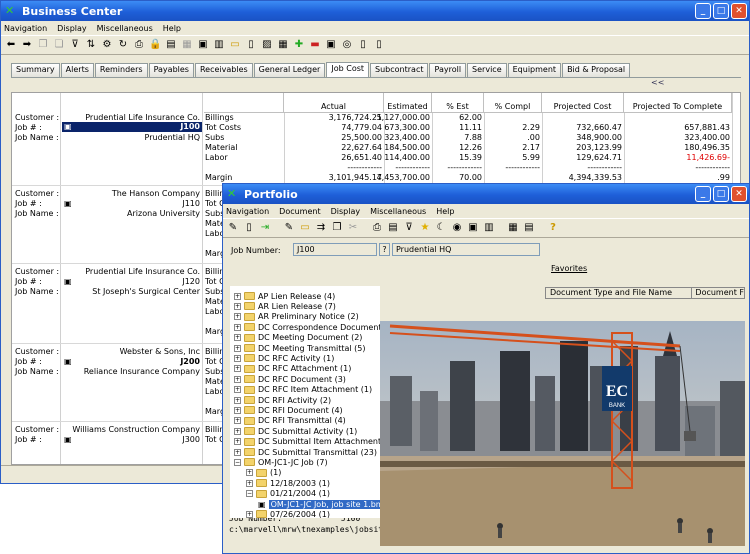  Describe the element at coordinates (300, 348) in the screenshot. I see `tree-item: + DC Meeting Transmittal (5)` at that location.